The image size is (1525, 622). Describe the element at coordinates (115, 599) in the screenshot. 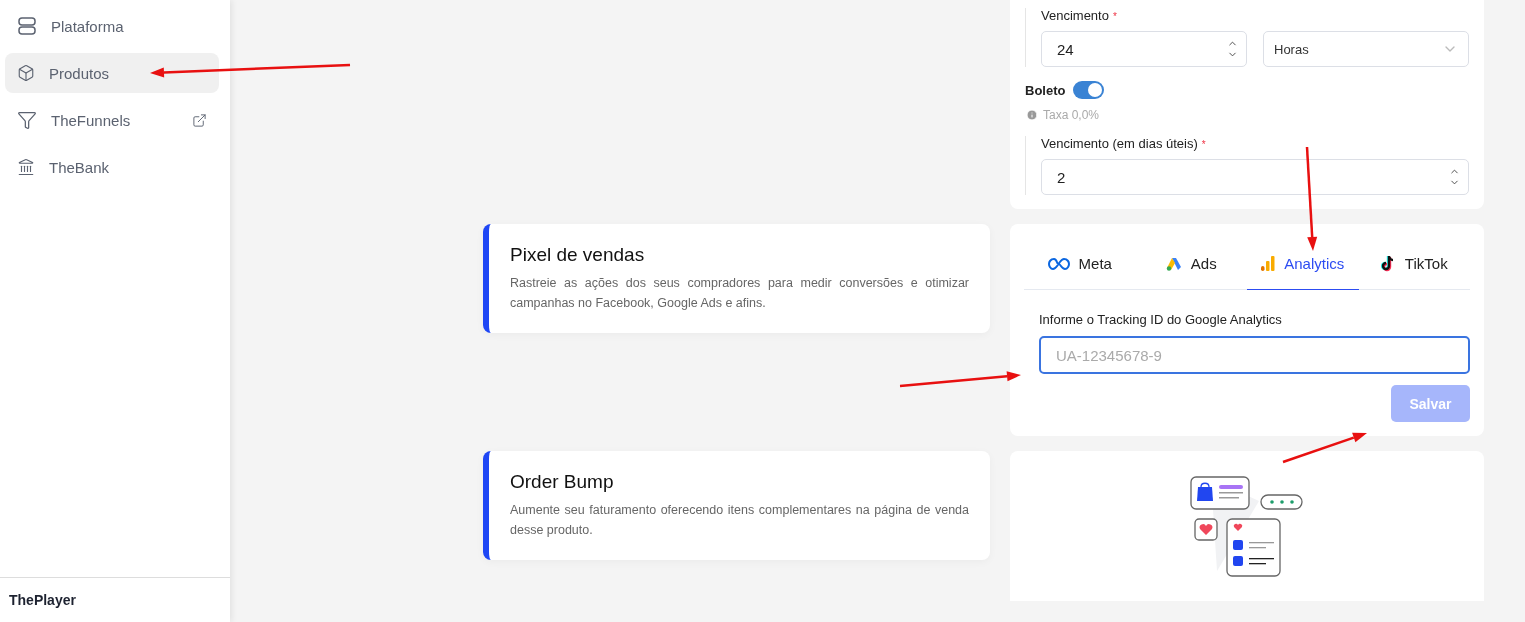

I see `app-name: ThePlayer` at that location.